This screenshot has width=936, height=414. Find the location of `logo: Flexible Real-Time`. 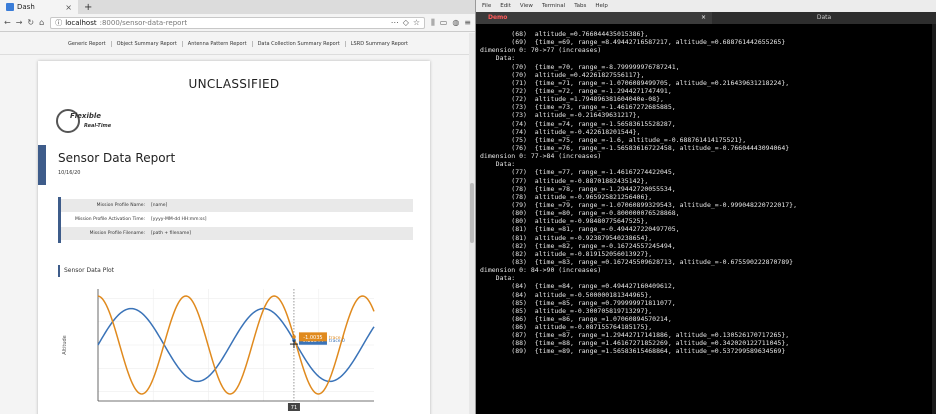

logo: Flexible Real-Time is located at coordinates (91, 122).